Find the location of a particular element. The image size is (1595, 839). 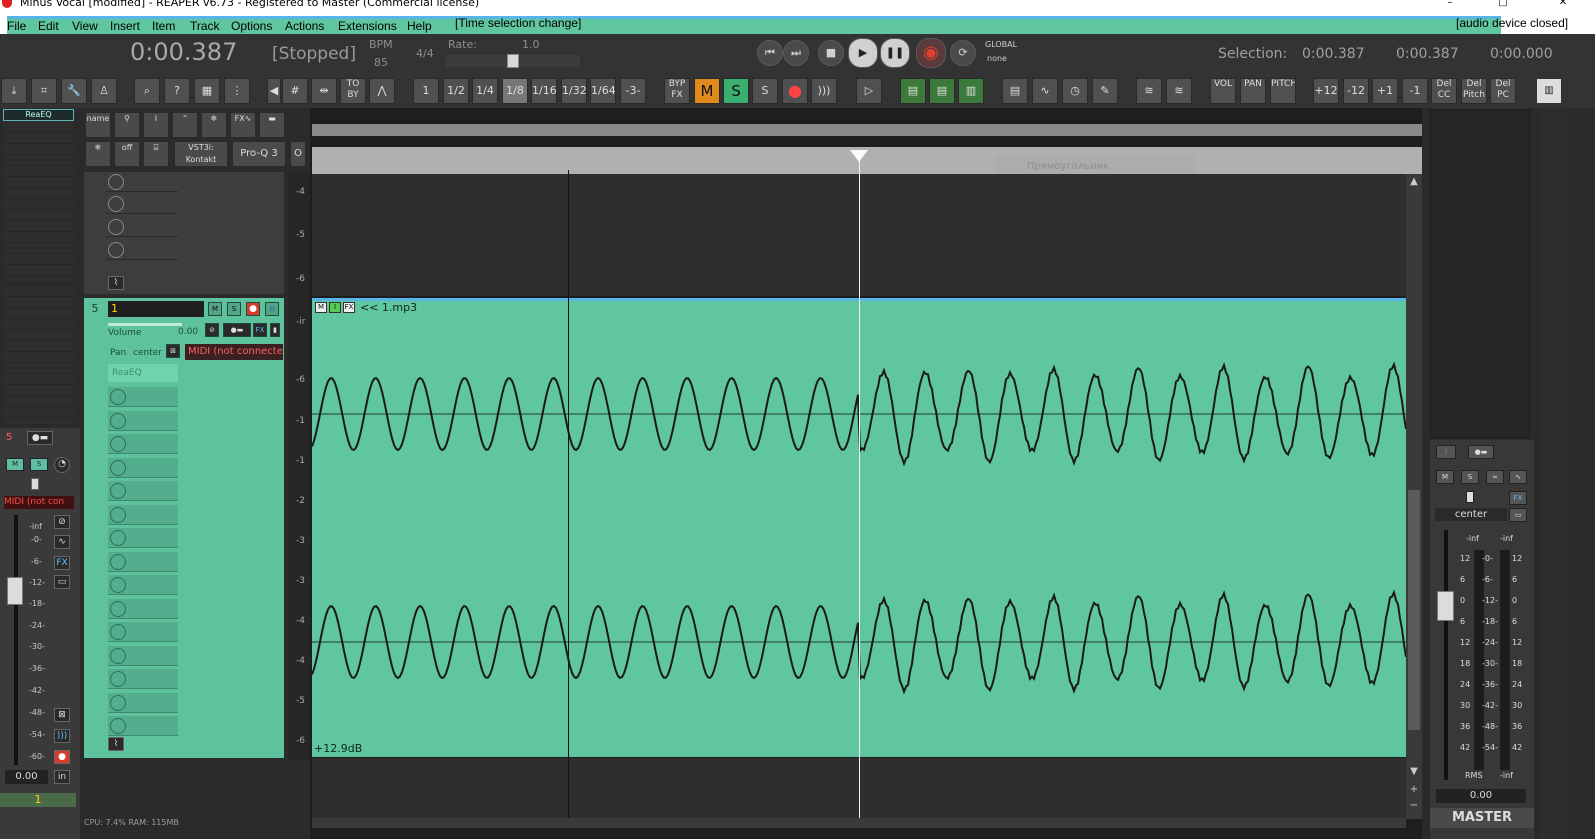

scroll-down-button: ▼ is located at coordinates (1414, 772).